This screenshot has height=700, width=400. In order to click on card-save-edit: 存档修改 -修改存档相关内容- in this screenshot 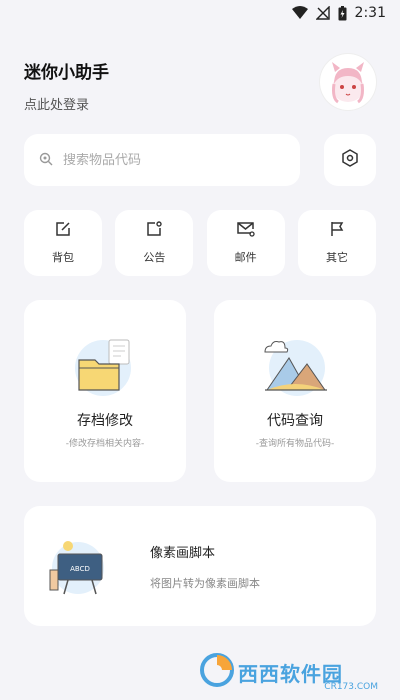, I will do `click(105, 391)`.